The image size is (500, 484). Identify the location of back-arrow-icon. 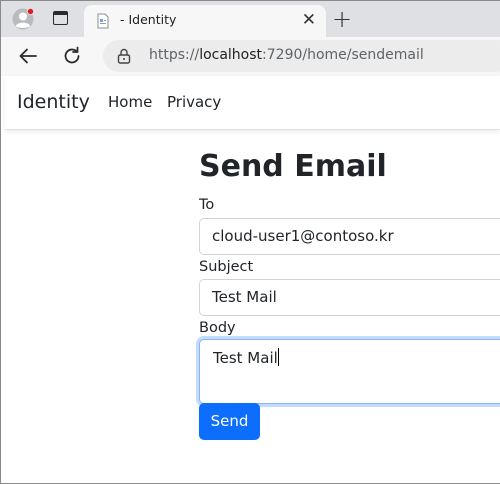
(28, 56).